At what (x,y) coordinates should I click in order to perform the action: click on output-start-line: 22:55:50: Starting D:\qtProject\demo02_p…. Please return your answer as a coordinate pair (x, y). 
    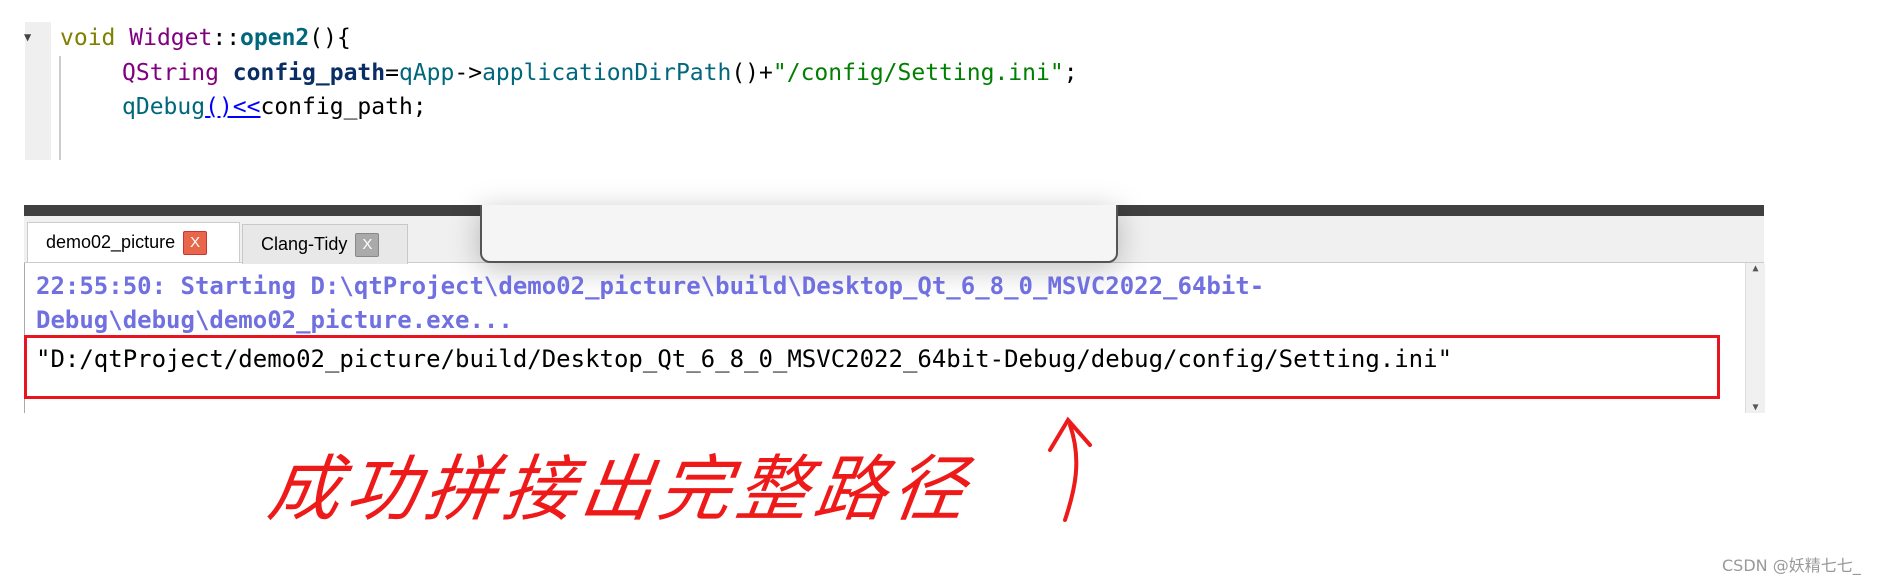
    Looking at the image, I should click on (650, 286).